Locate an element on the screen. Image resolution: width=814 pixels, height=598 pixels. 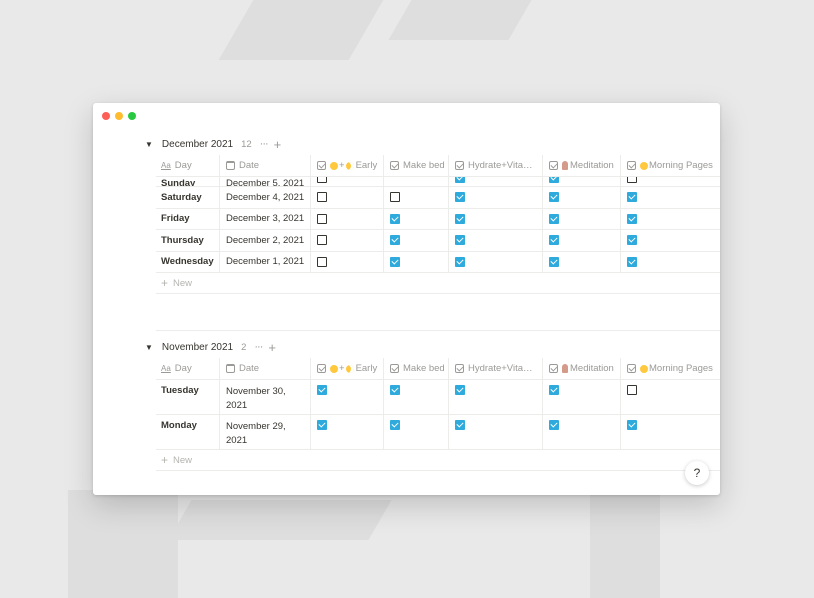
table-row: Sunday December 5, 2021 is located at coordinates (438, 182).